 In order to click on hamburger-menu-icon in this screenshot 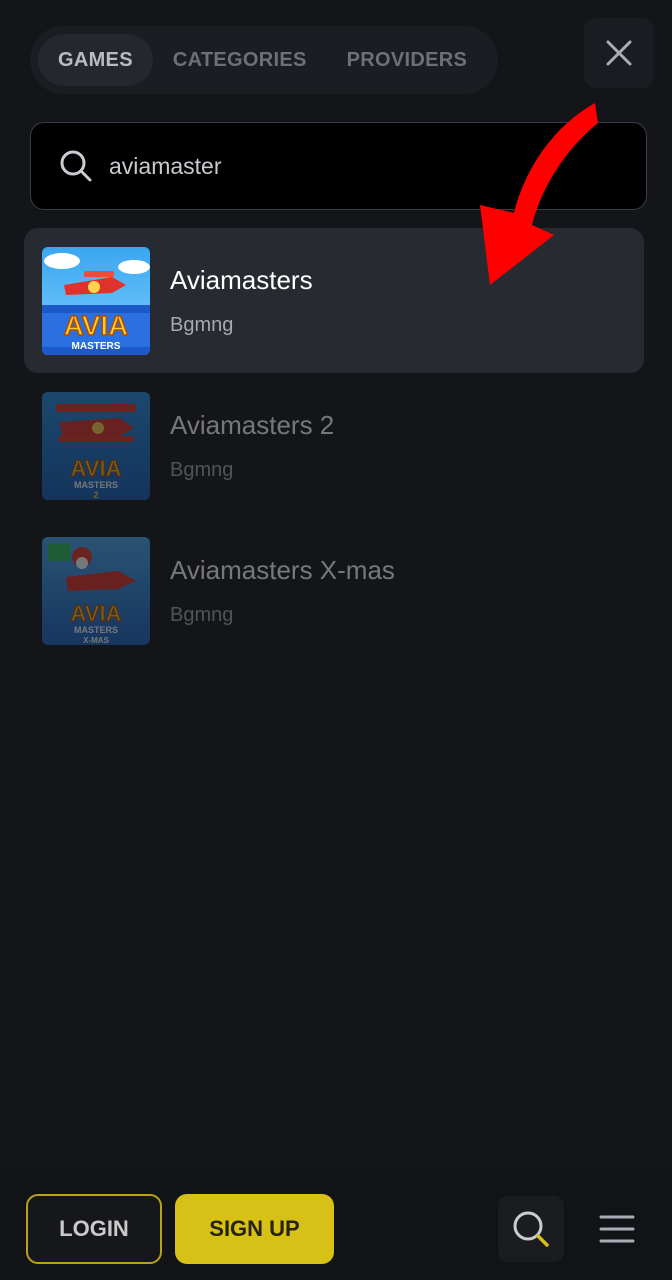, I will do `click(617, 1229)`.